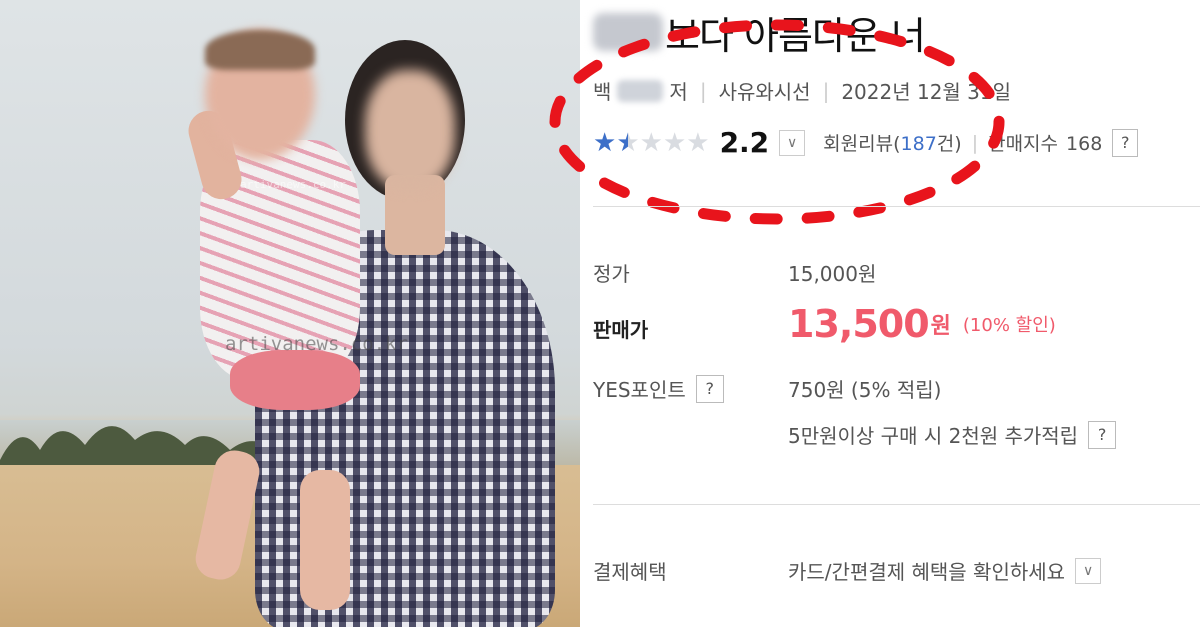  Describe the element at coordinates (295, 380) in the screenshot. I see `baby-pink-pants` at that location.